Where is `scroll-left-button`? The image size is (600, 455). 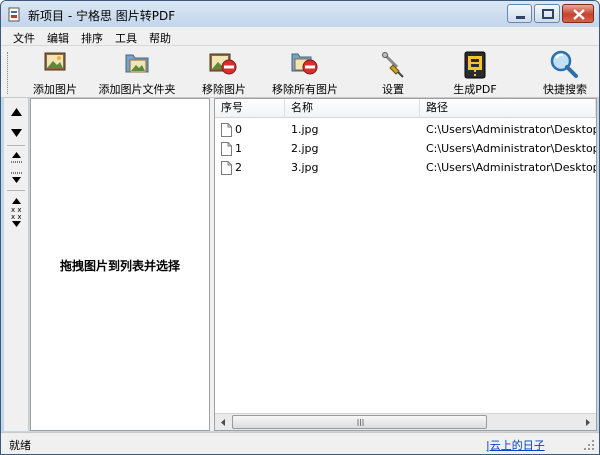 scroll-left-button is located at coordinates (223, 422).